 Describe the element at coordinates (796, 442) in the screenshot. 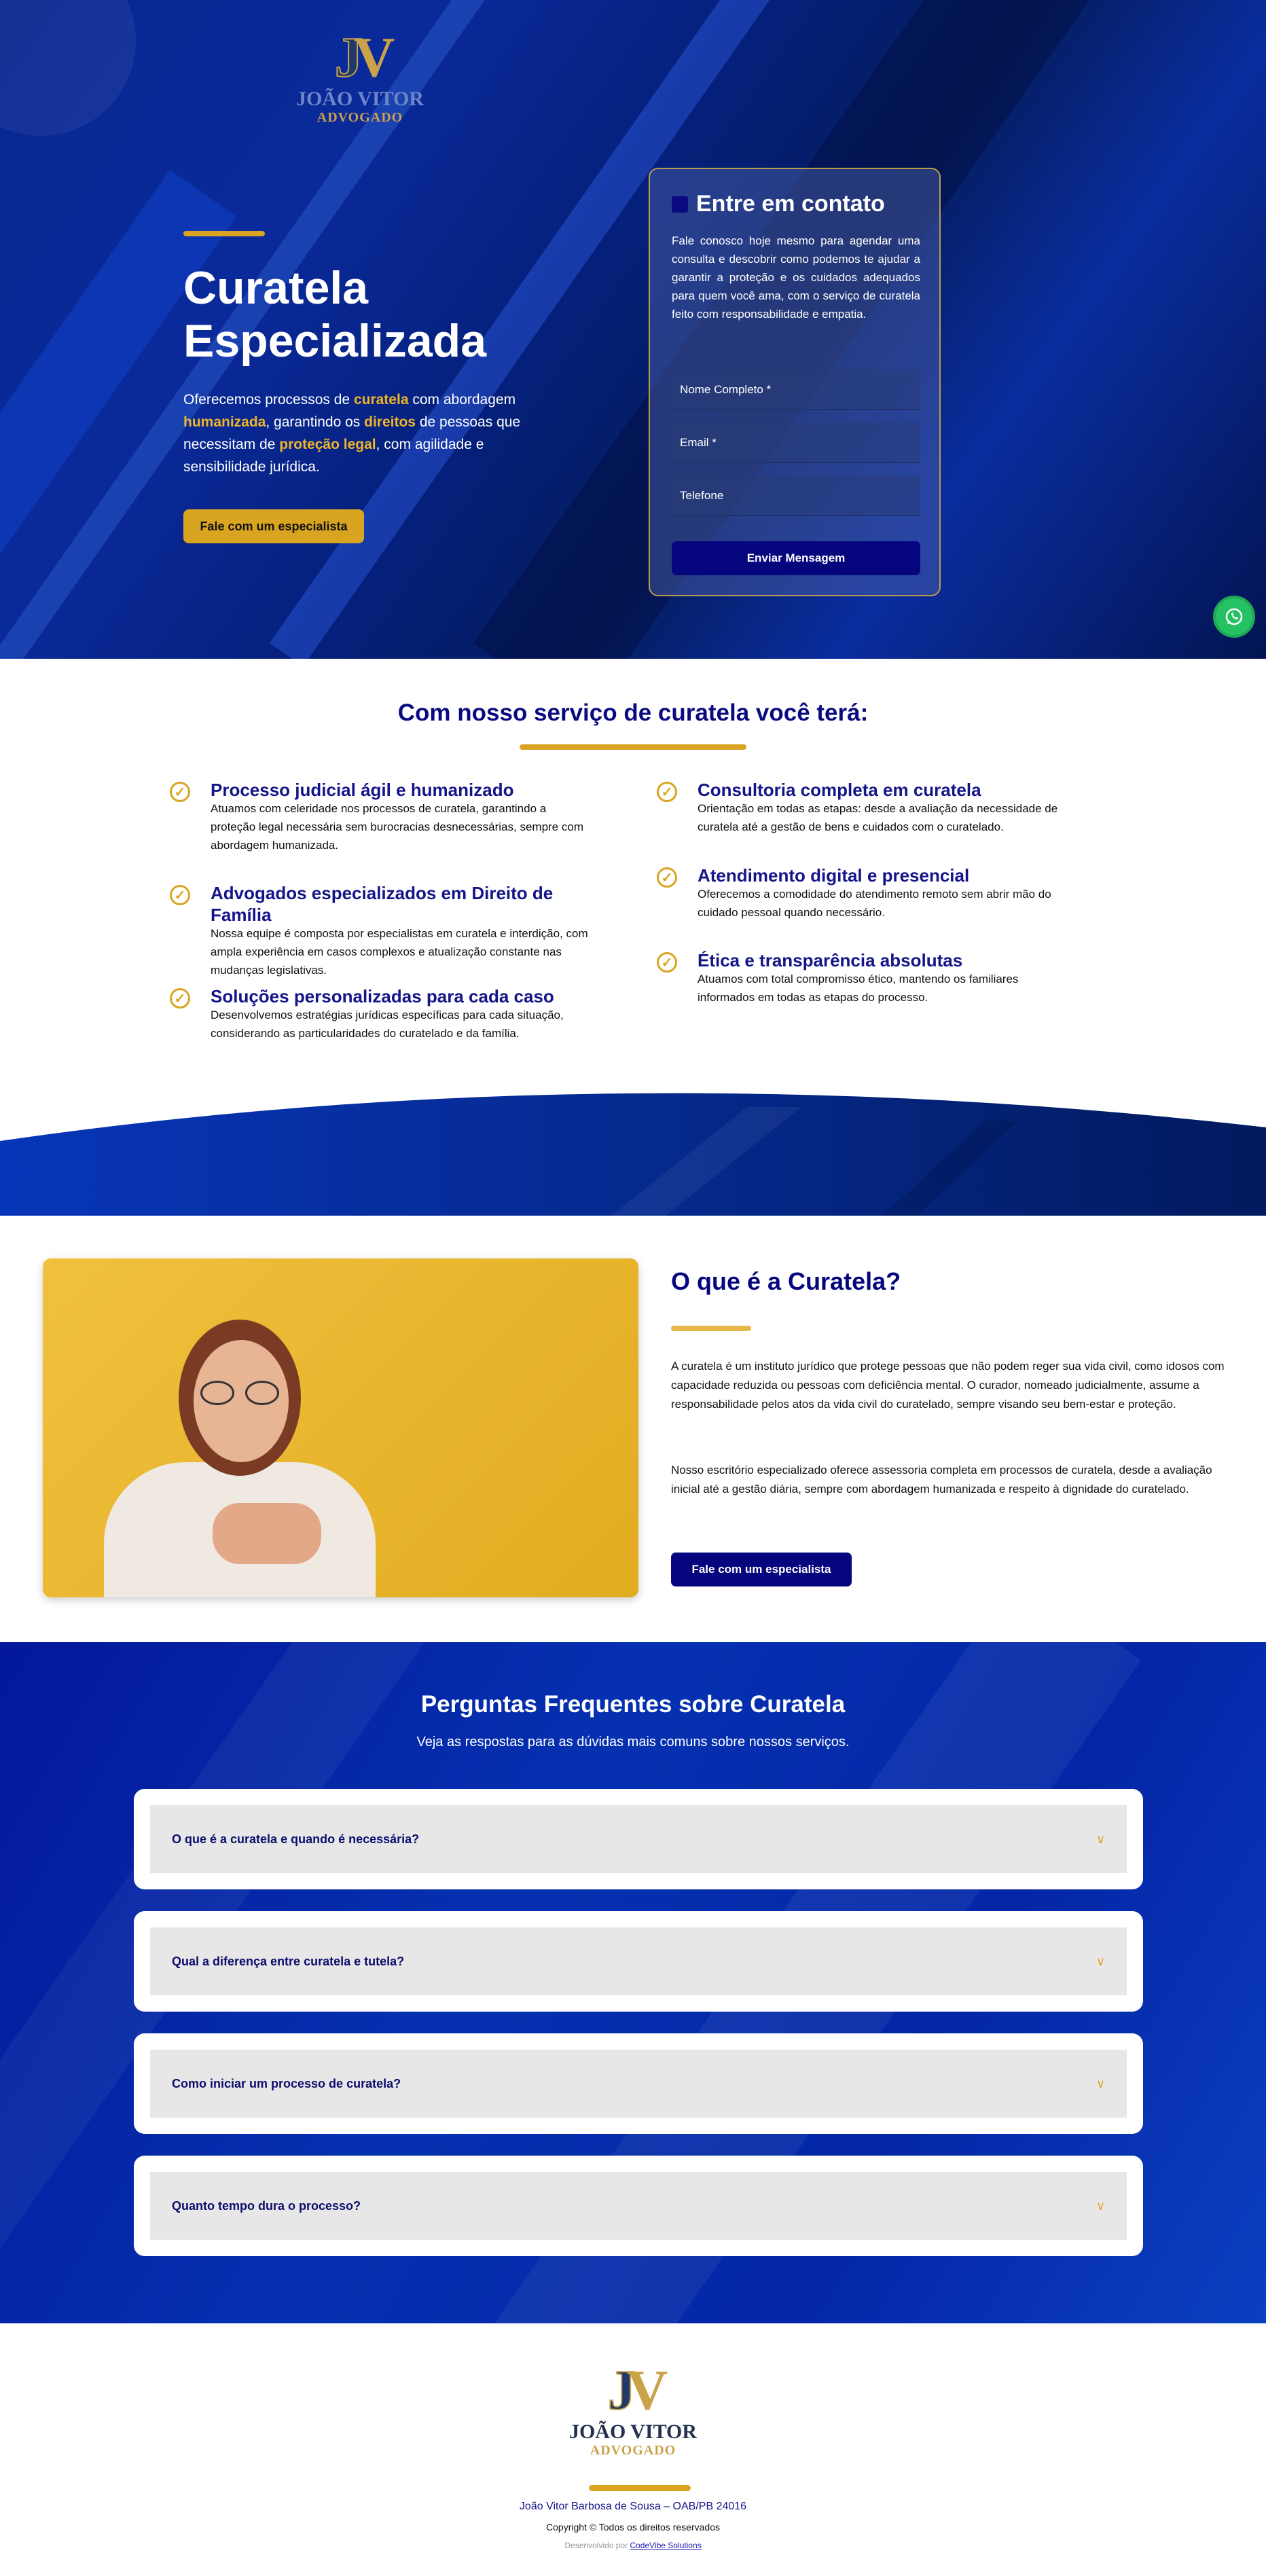

I see `email-input: Email *` at that location.